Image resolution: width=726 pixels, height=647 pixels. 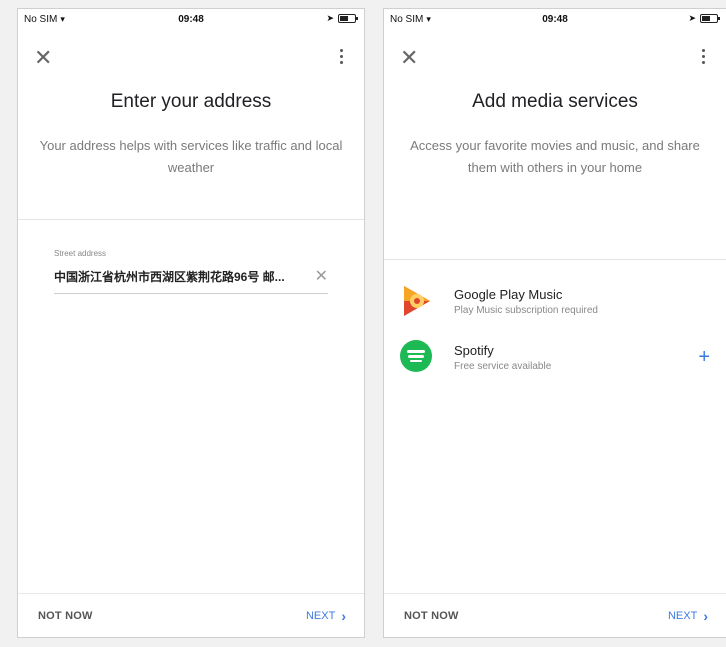 I want to click on service-desc: Free service available, so click(x=503, y=366).